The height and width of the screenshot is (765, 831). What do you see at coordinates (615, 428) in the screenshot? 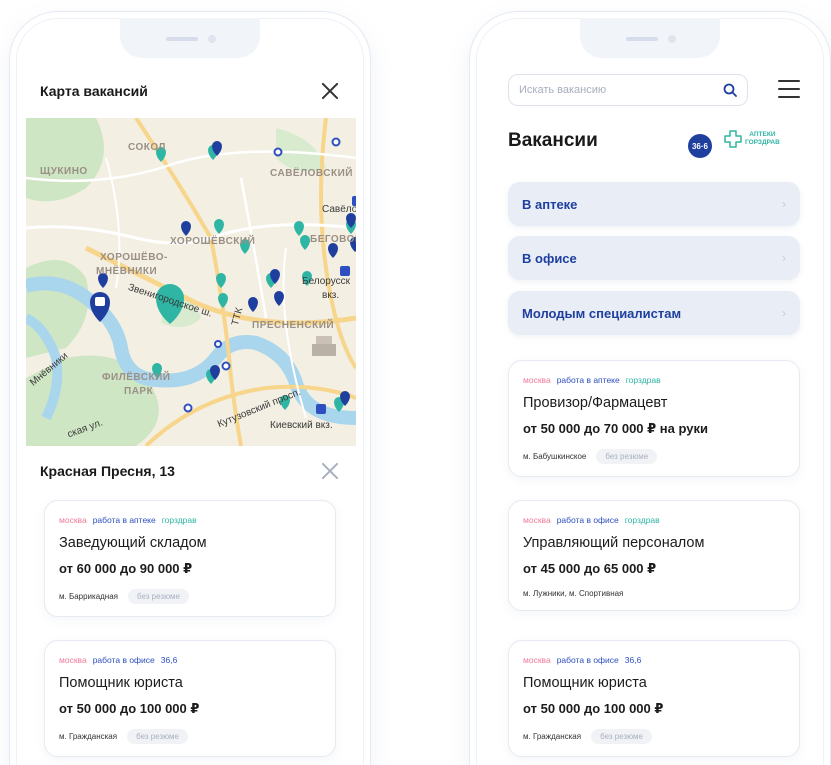
I see `job-salary: от 50 000 до 70 000 ₽ на руки` at bounding box center [615, 428].